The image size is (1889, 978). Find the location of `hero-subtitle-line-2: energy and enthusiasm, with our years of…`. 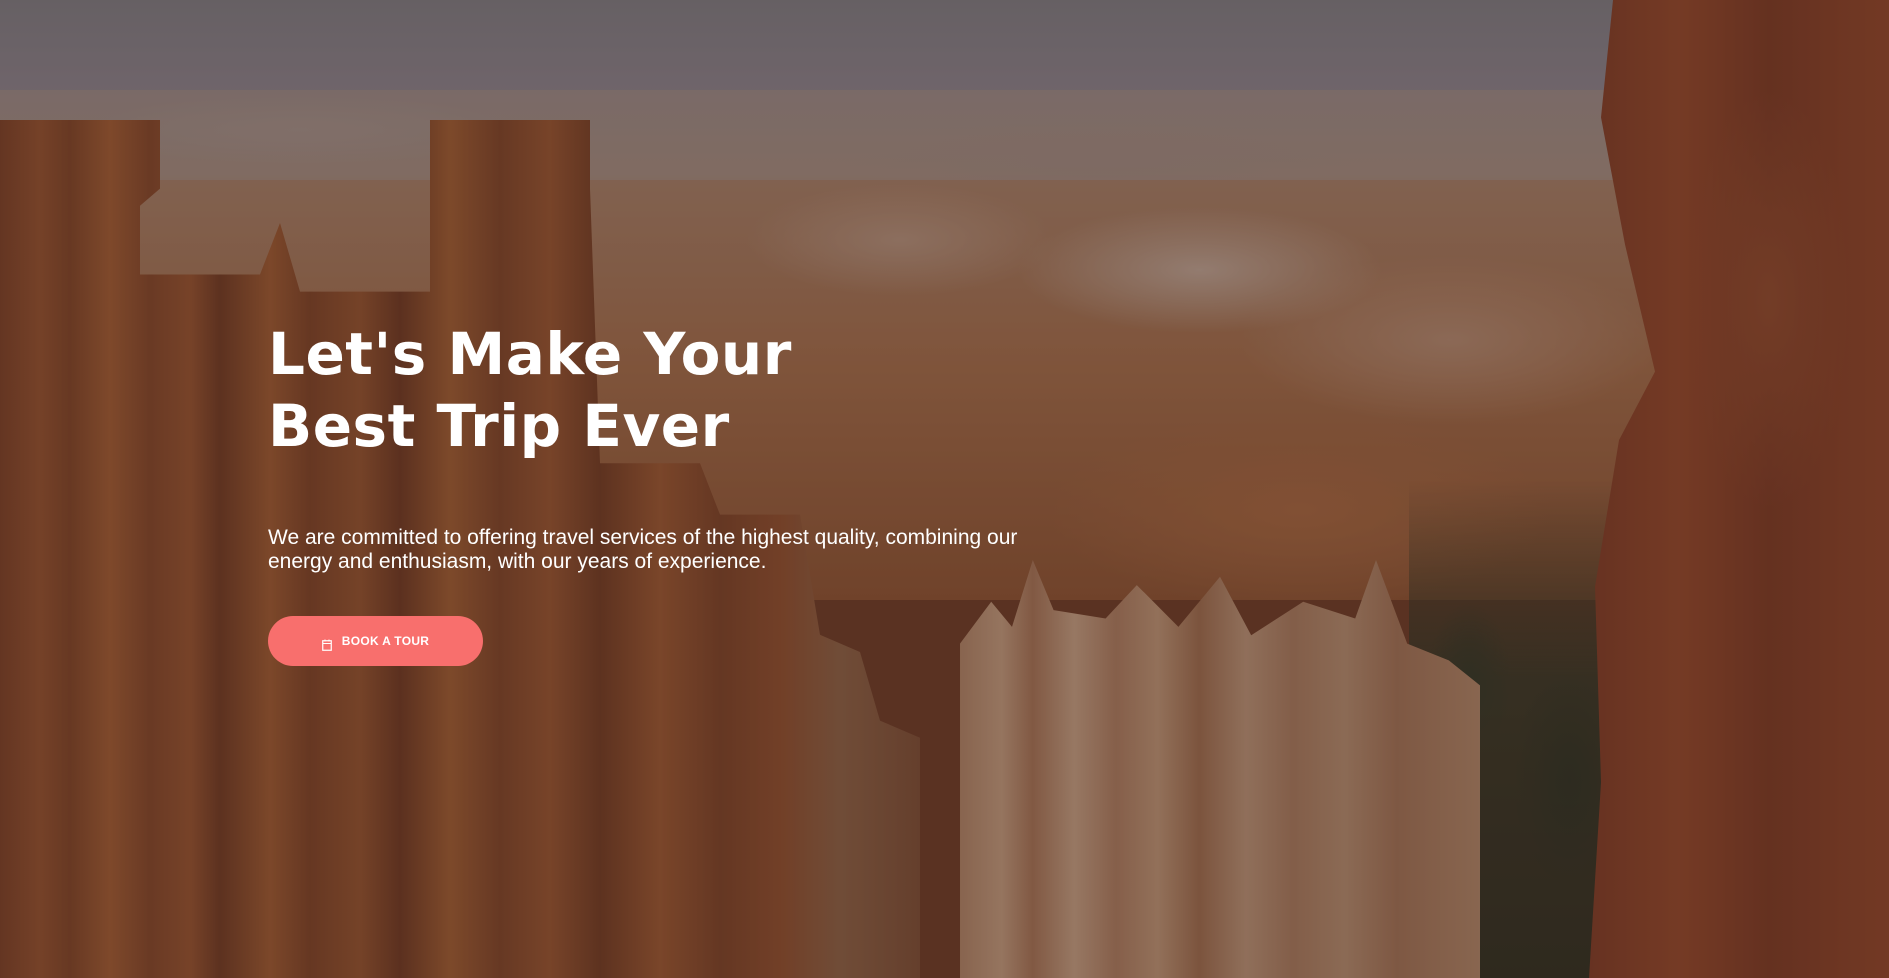

hero-subtitle-line-2: energy and enthusiasm, with our years of… is located at coordinates (517, 561).